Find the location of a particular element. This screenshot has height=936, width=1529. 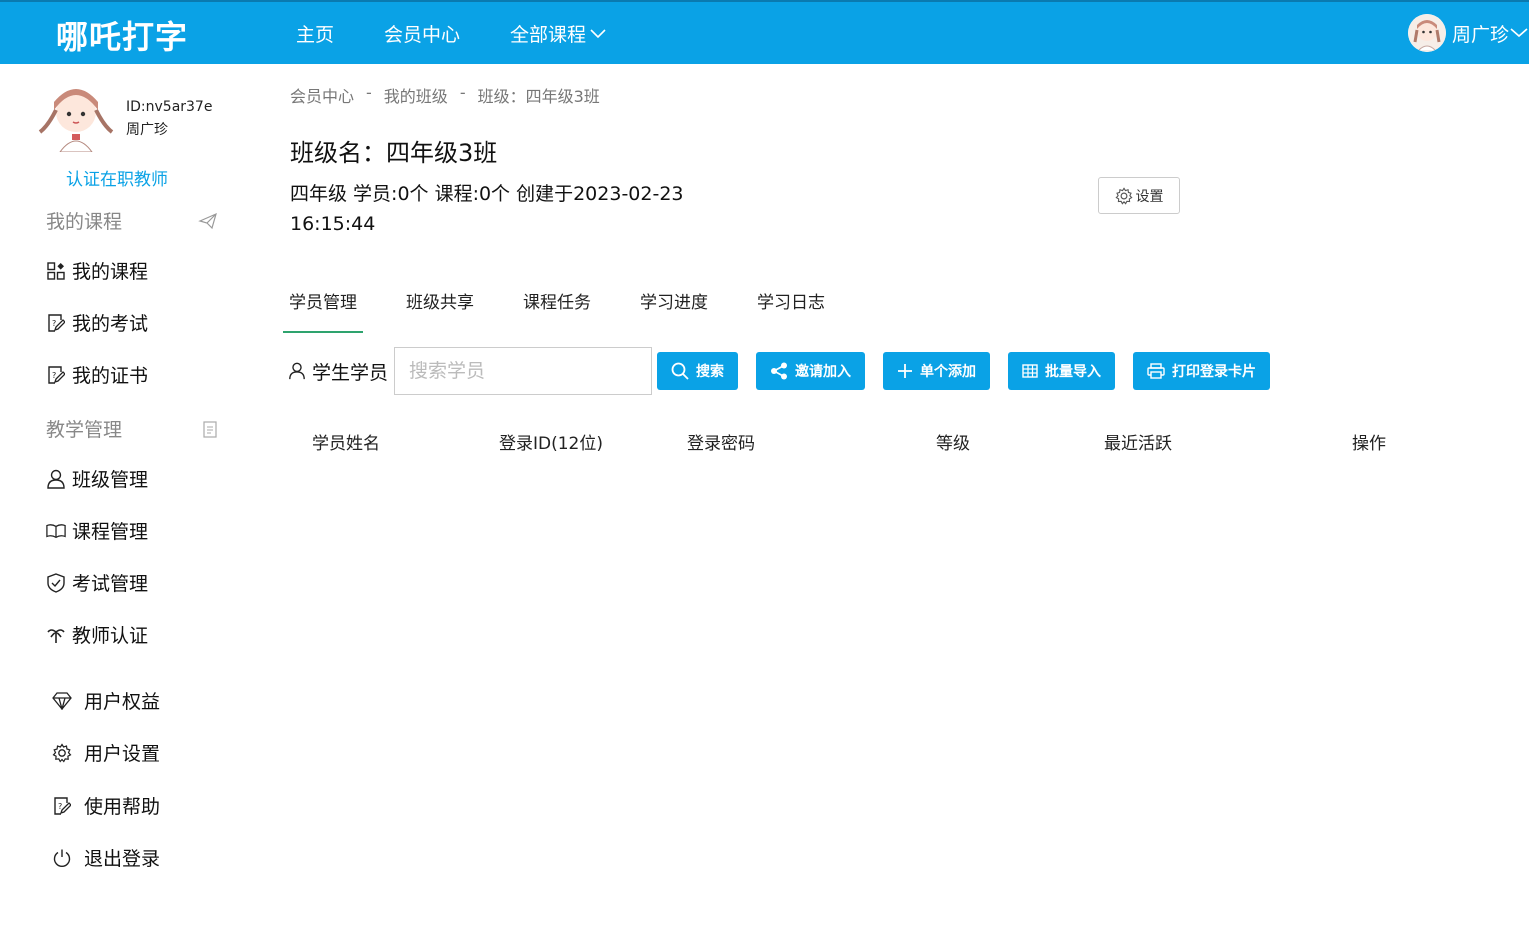

class-info: 四年级 学员:0个 课程:0个 创建于2023-02-23 16:15:44 is located at coordinates (487, 209).